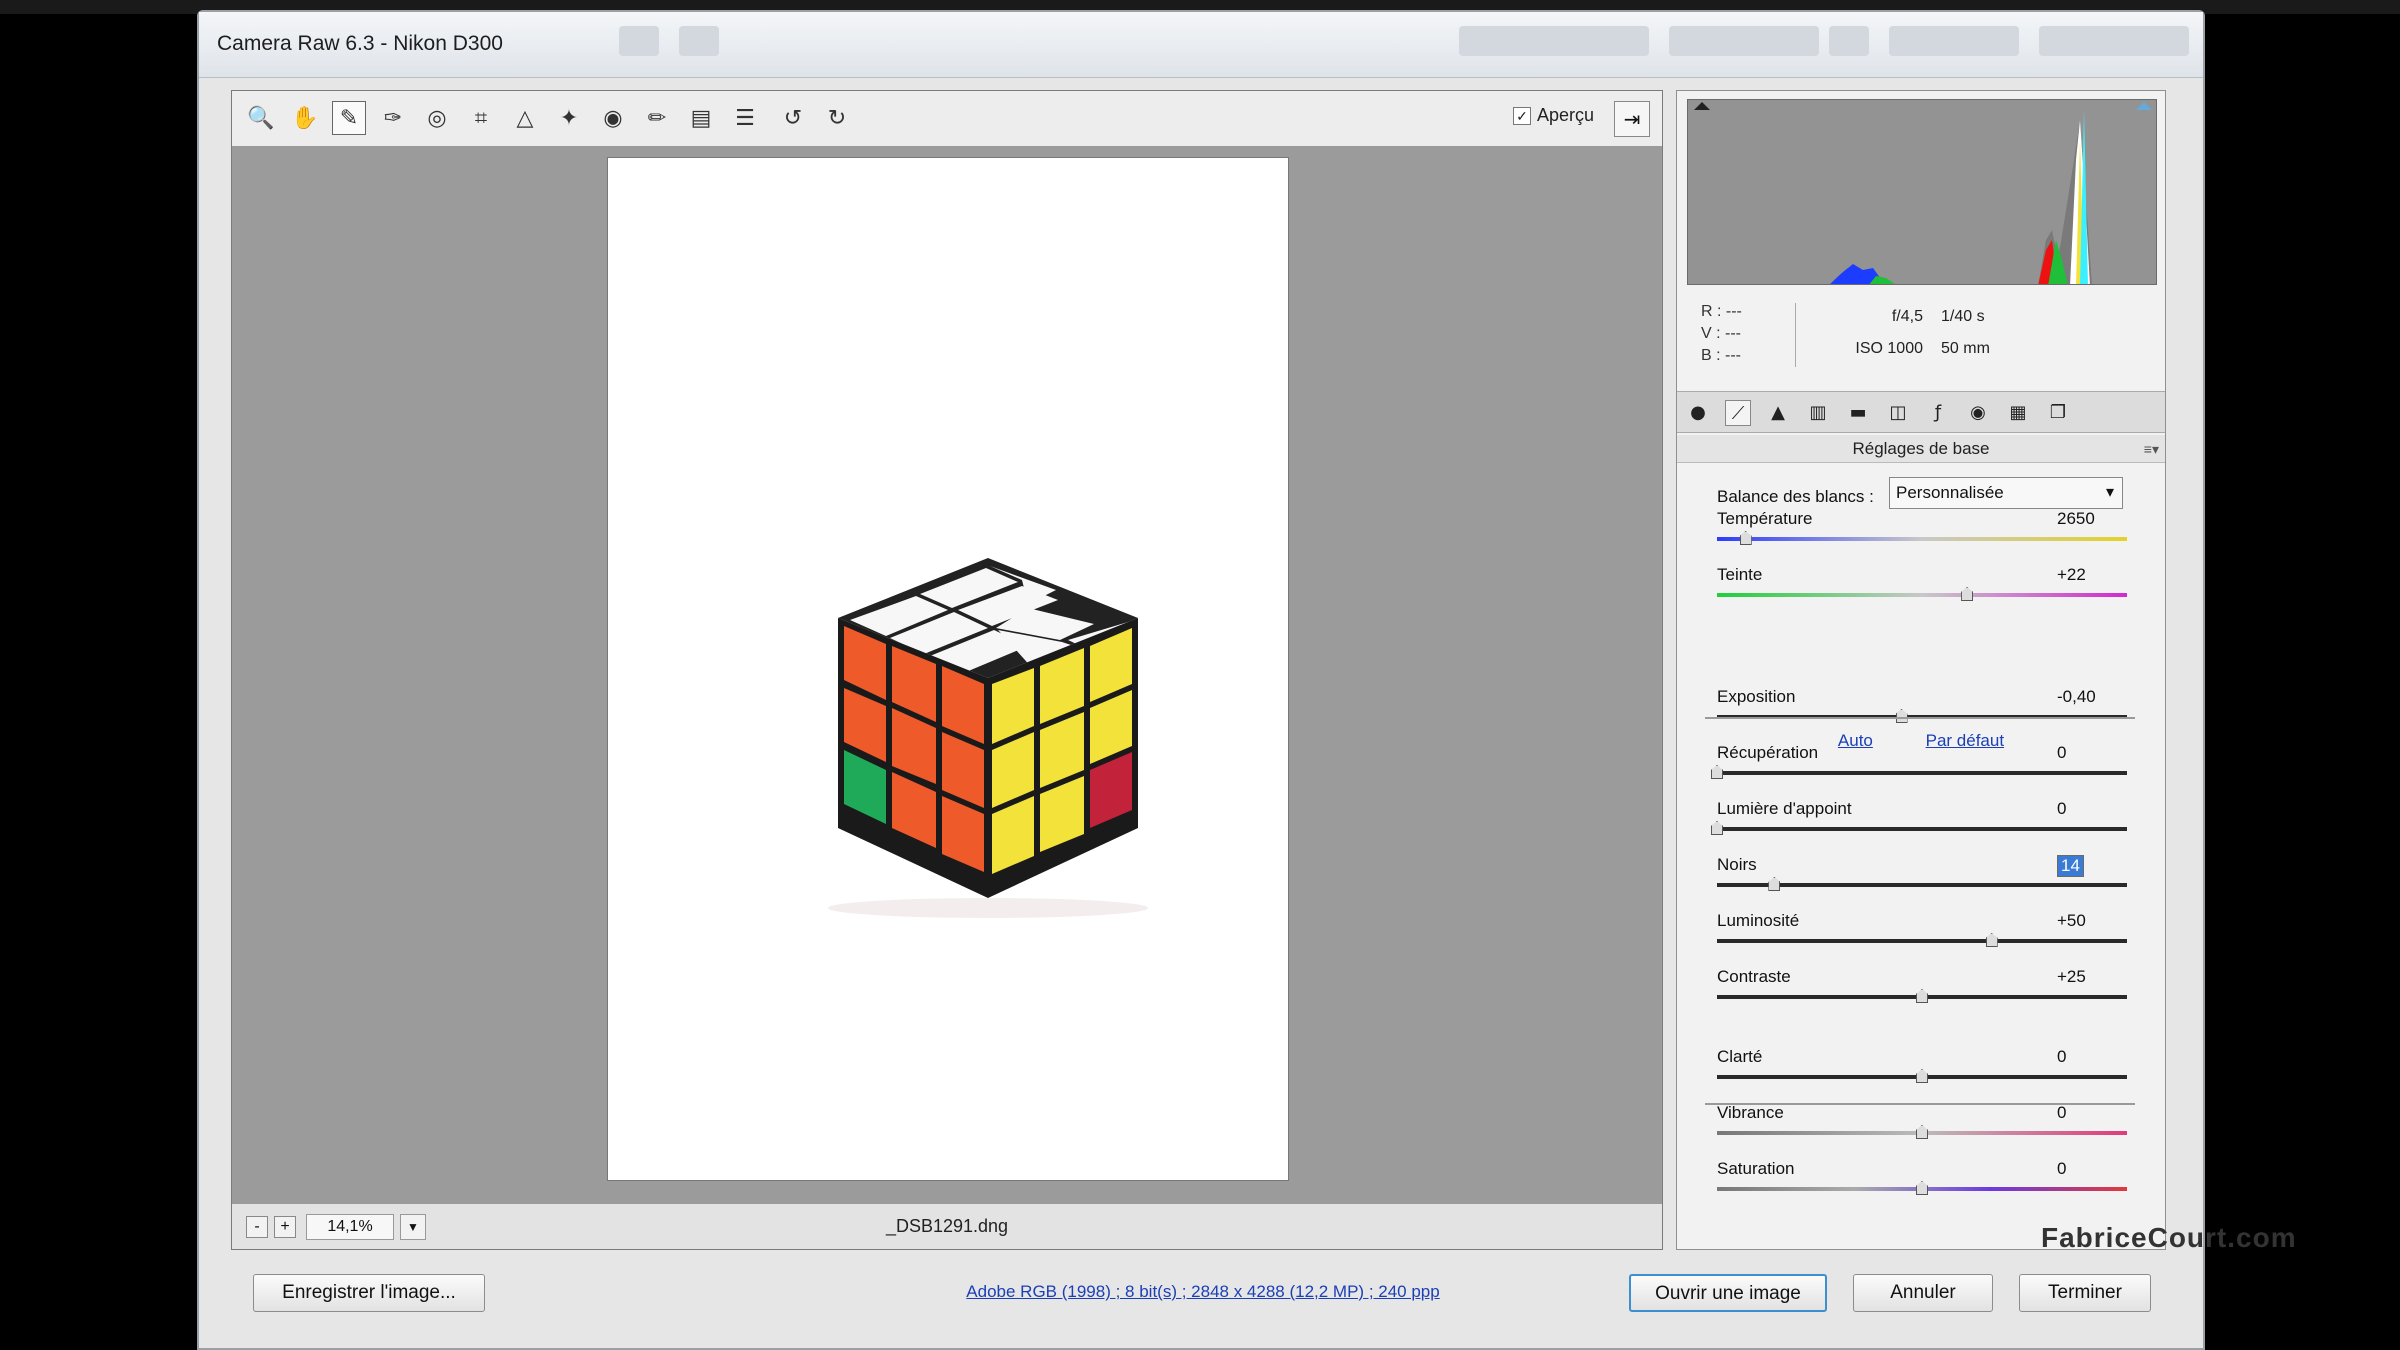 The width and height of the screenshot is (2400, 1350). What do you see at coordinates (1922, 1179) in the screenshot?
I see `slider-10: Saturation 0` at bounding box center [1922, 1179].